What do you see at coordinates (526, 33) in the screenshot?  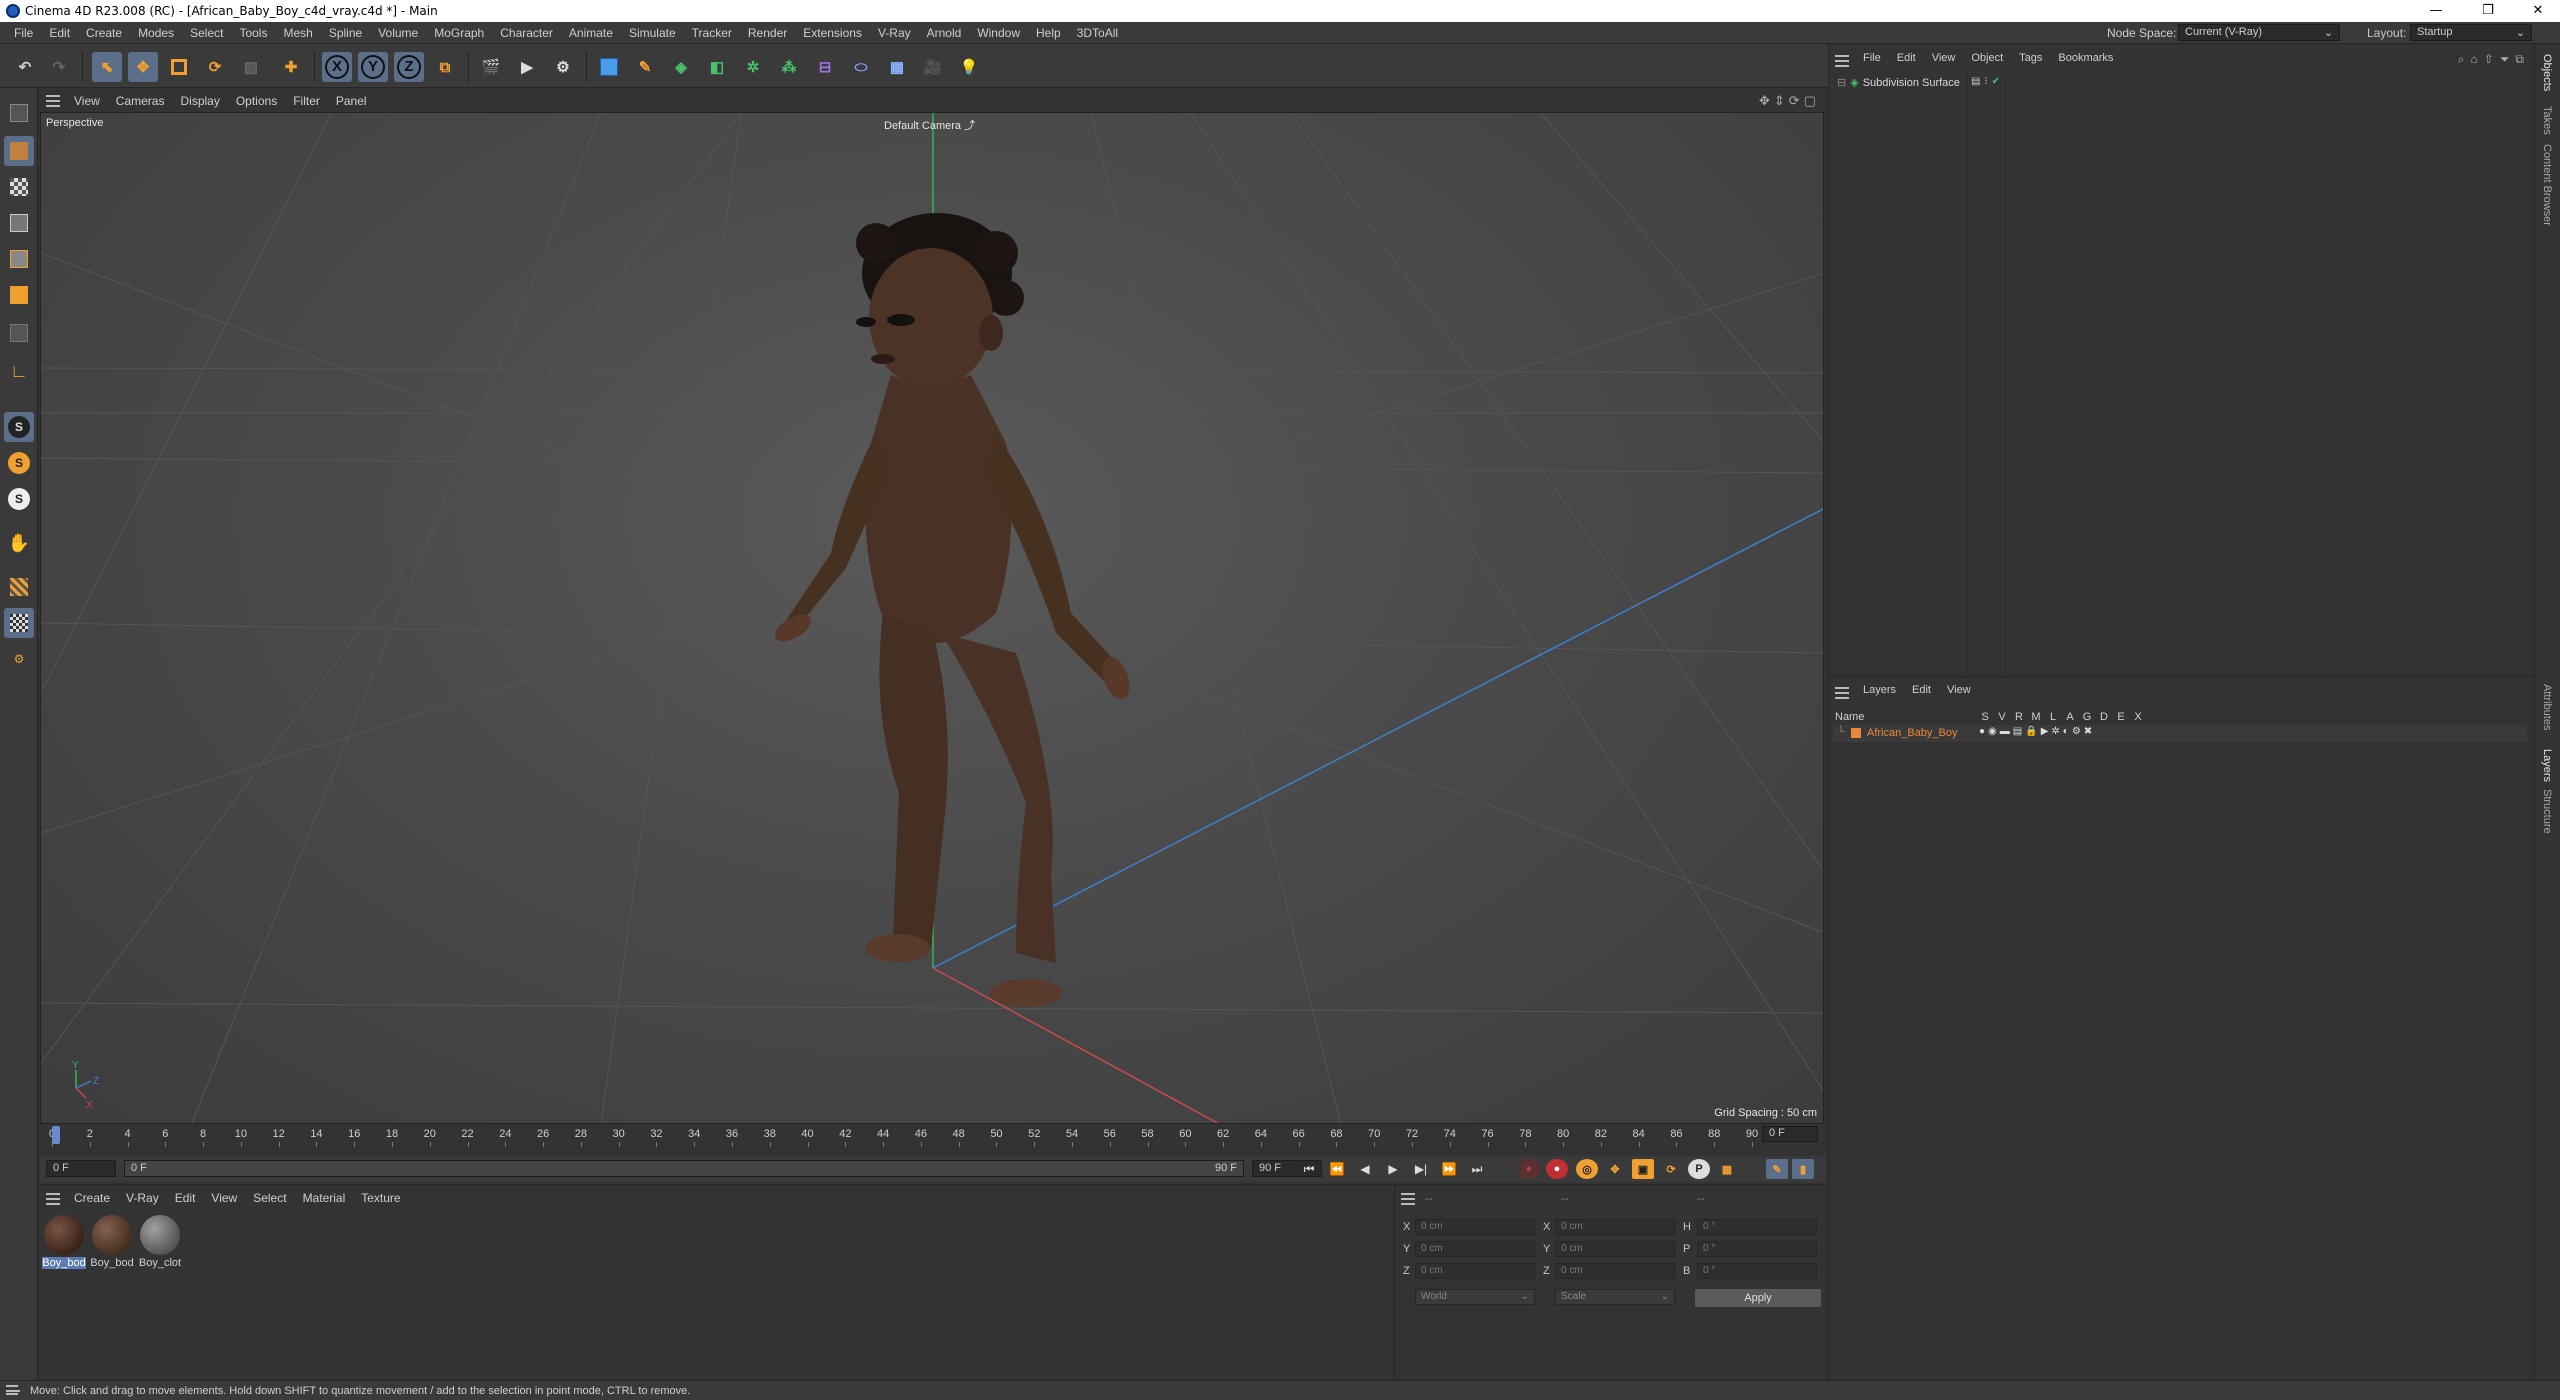 I see `menu-character: Character` at bounding box center [526, 33].